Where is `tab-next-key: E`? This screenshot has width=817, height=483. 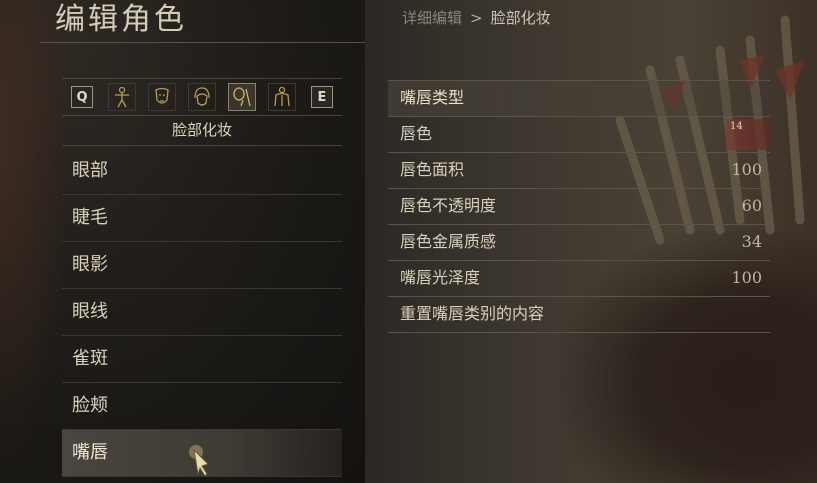 tab-next-key: E is located at coordinates (322, 97).